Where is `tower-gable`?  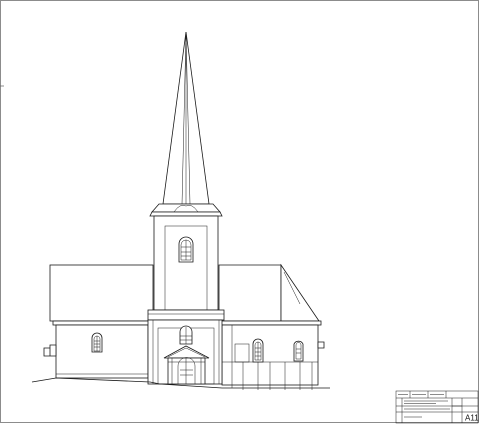 tower-gable is located at coordinates (186, 214).